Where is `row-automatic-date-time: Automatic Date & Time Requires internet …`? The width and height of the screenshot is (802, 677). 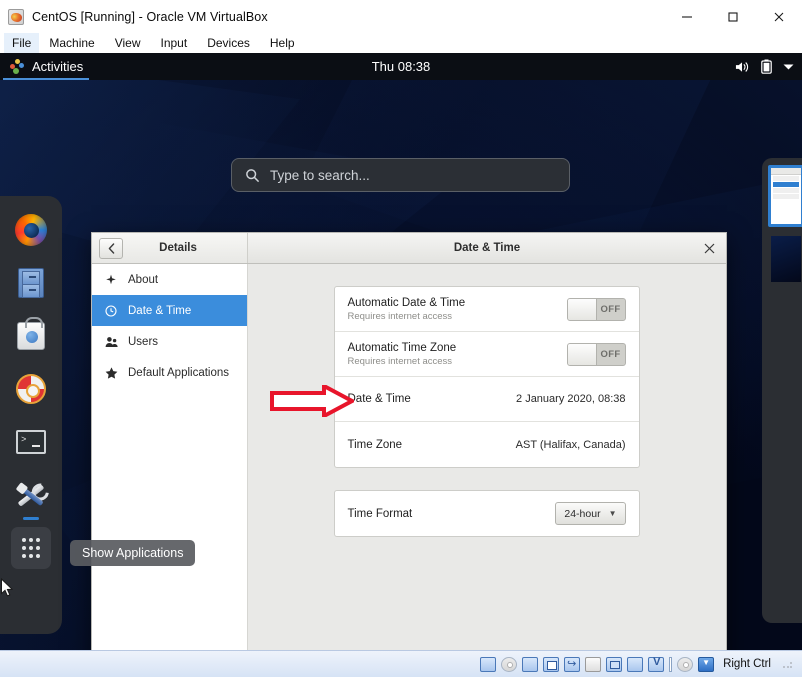
row-automatic-date-time: Automatic Date & Time Requires internet … is located at coordinates (486, 309).